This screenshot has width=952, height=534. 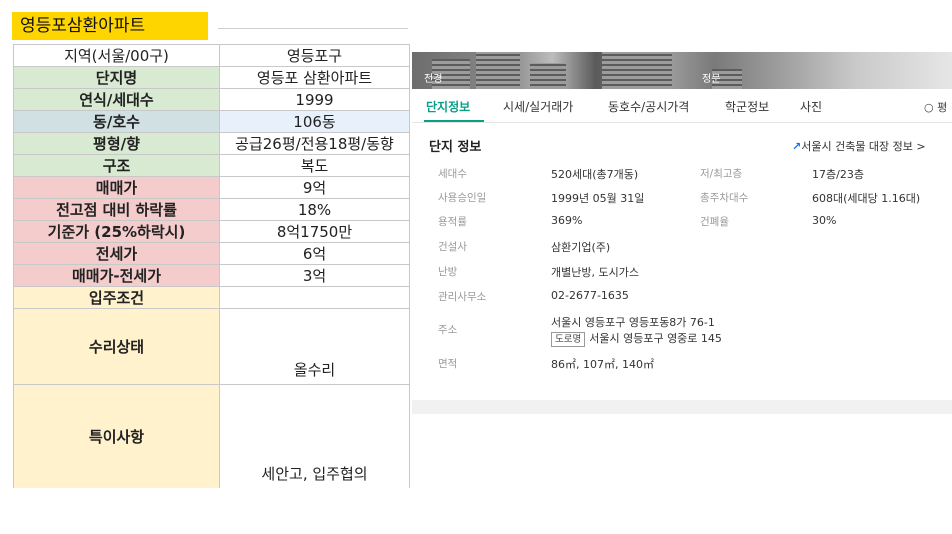 I want to click on seoul-registry-link-label: 서울시 건축물 대장 정보 >, so click(x=863, y=146).